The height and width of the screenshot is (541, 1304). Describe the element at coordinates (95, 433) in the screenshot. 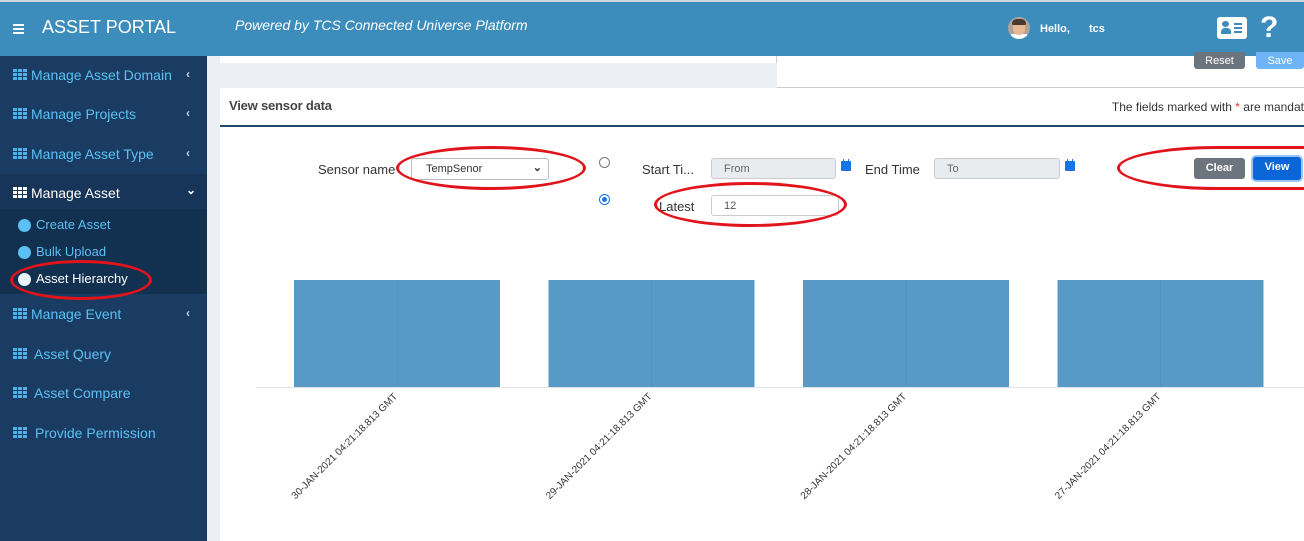

I see `sidebar-item-label: Provide Permission` at that location.